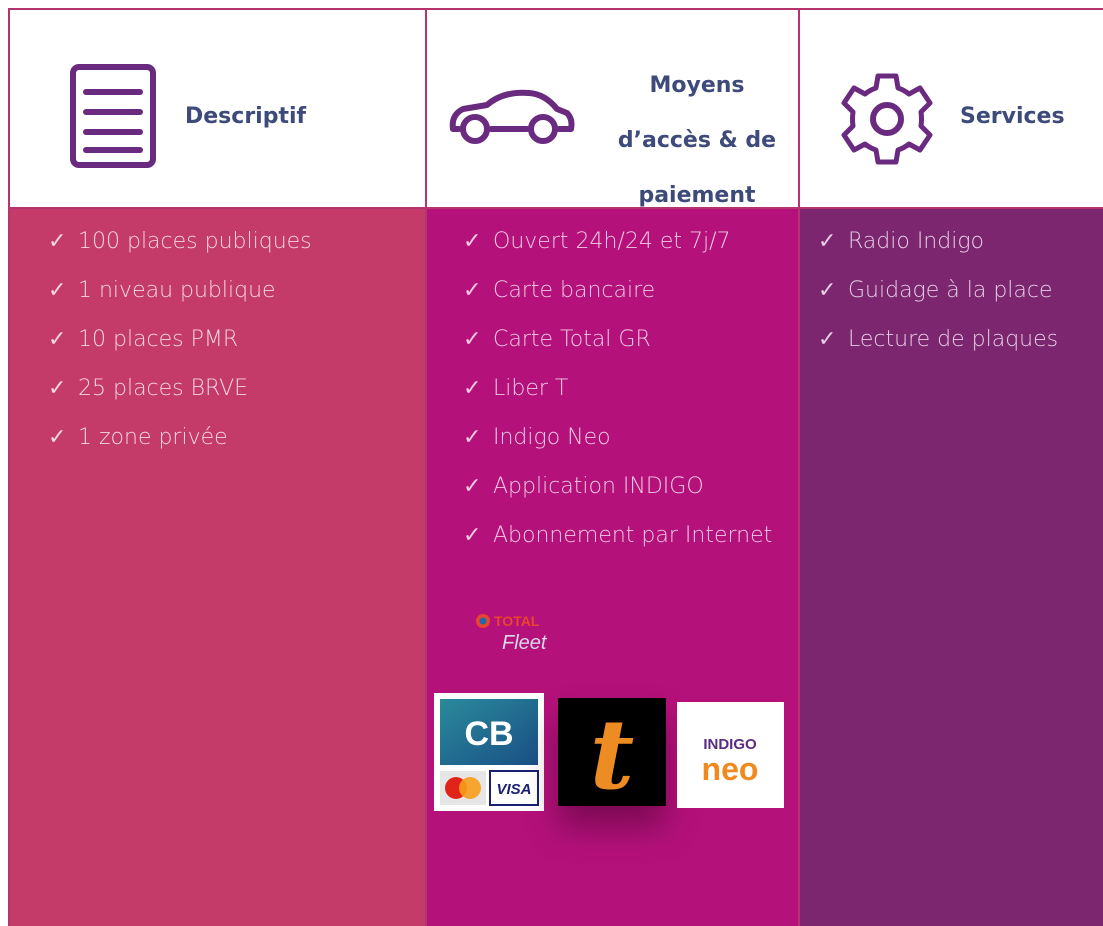  I want to click on cb-visa-logo: CB VISA, so click(489, 752).